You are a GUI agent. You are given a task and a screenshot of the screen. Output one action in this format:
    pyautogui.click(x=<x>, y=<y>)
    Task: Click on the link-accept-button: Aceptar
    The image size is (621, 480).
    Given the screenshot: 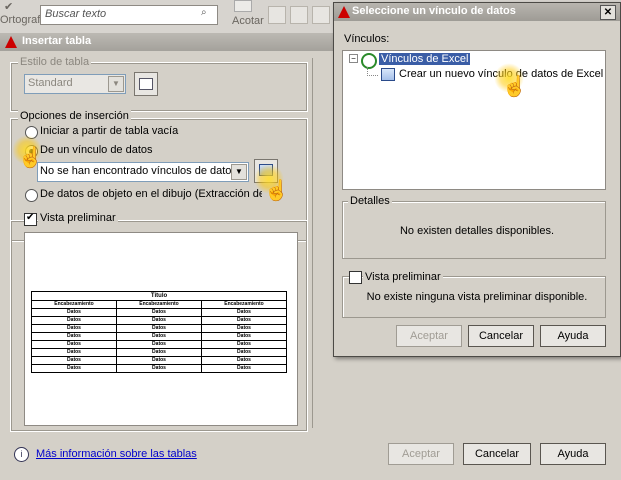 What is the action you would take?
    pyautogui.click(x=429, y=336)
    